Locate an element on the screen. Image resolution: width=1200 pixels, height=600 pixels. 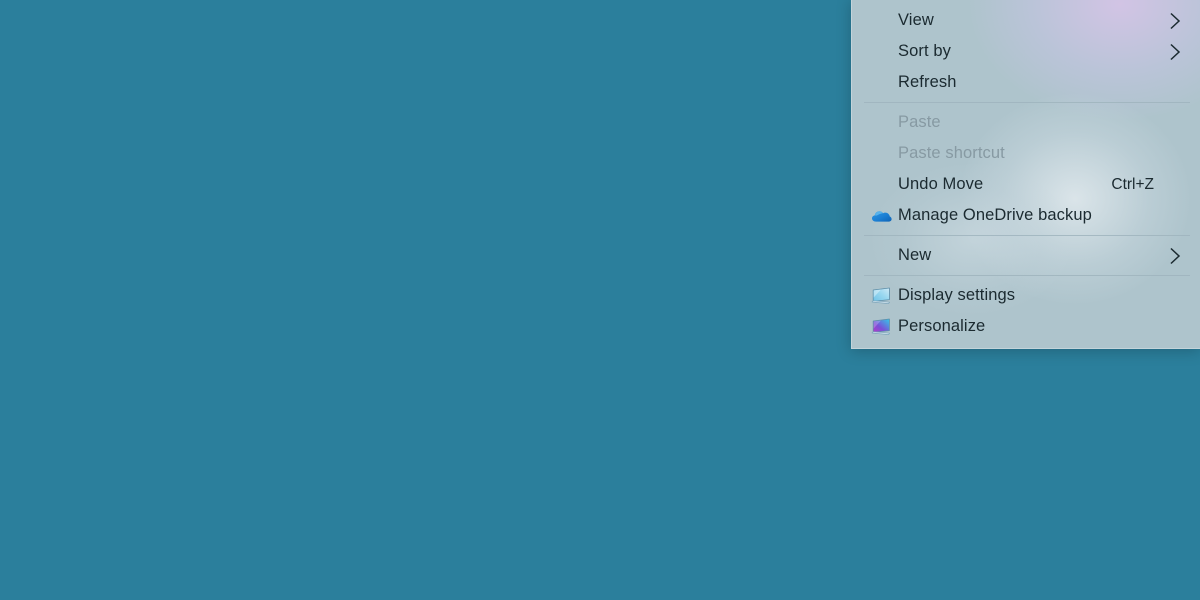
menu-item-label: Sort by is located at coordinates (924, 51).